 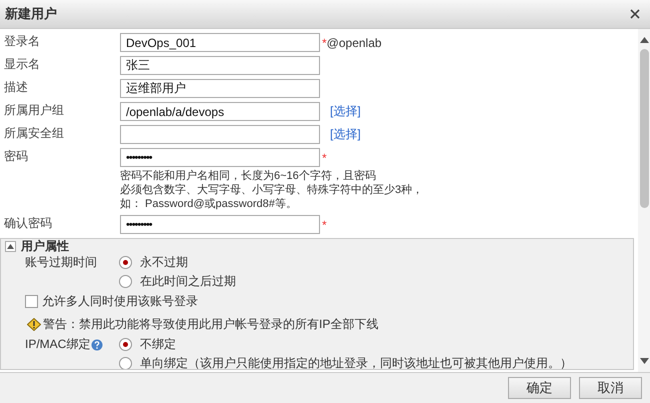 What do you see at coordinates (158, 344) in the screenshot?
I see `option-label: 不绑定` at bounding box center [158, 344].